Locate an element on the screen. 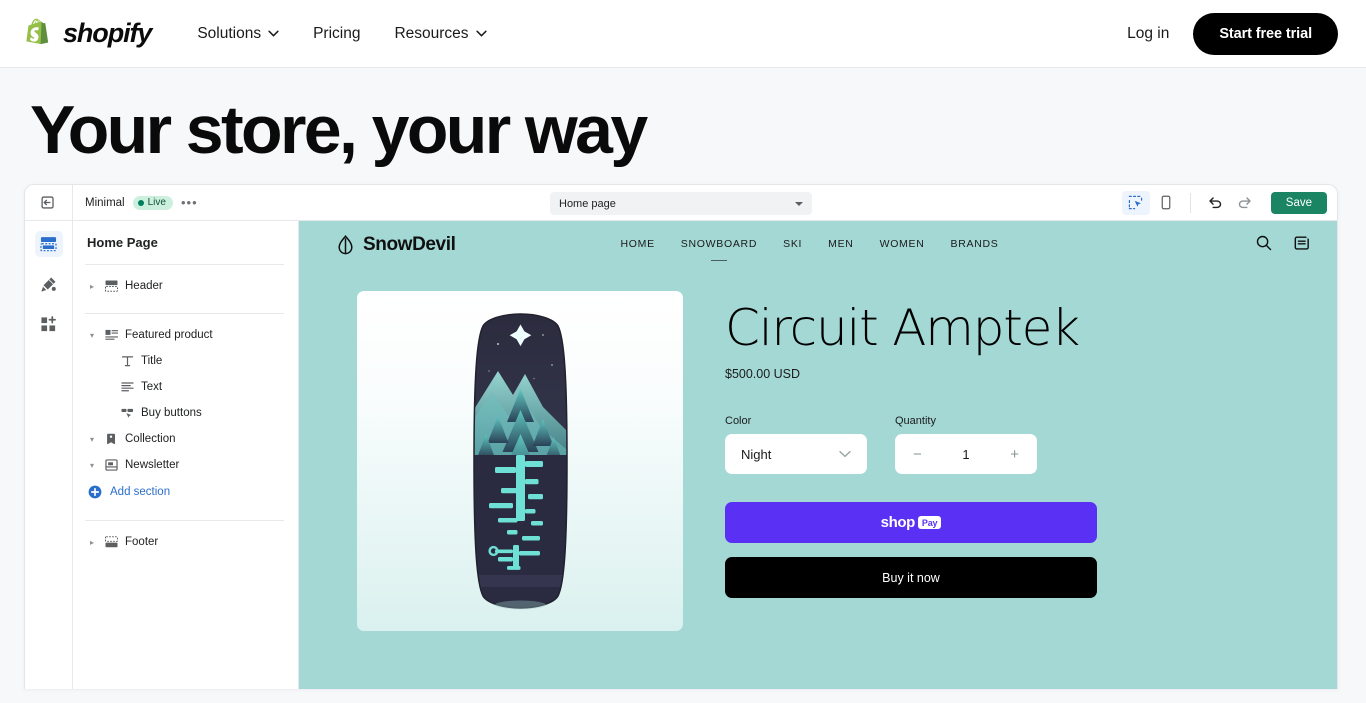 The image size is (1366, 703). nav-item-label: Resources is located at coordinates (431, 33).